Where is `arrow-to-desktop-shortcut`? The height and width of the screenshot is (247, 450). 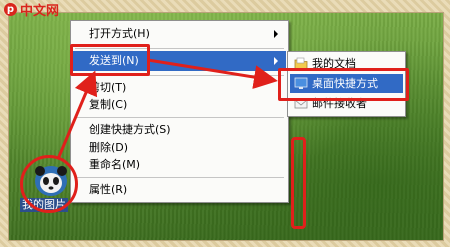
arrow-to-desktop-shortcut is located at coordinates (212, 73).